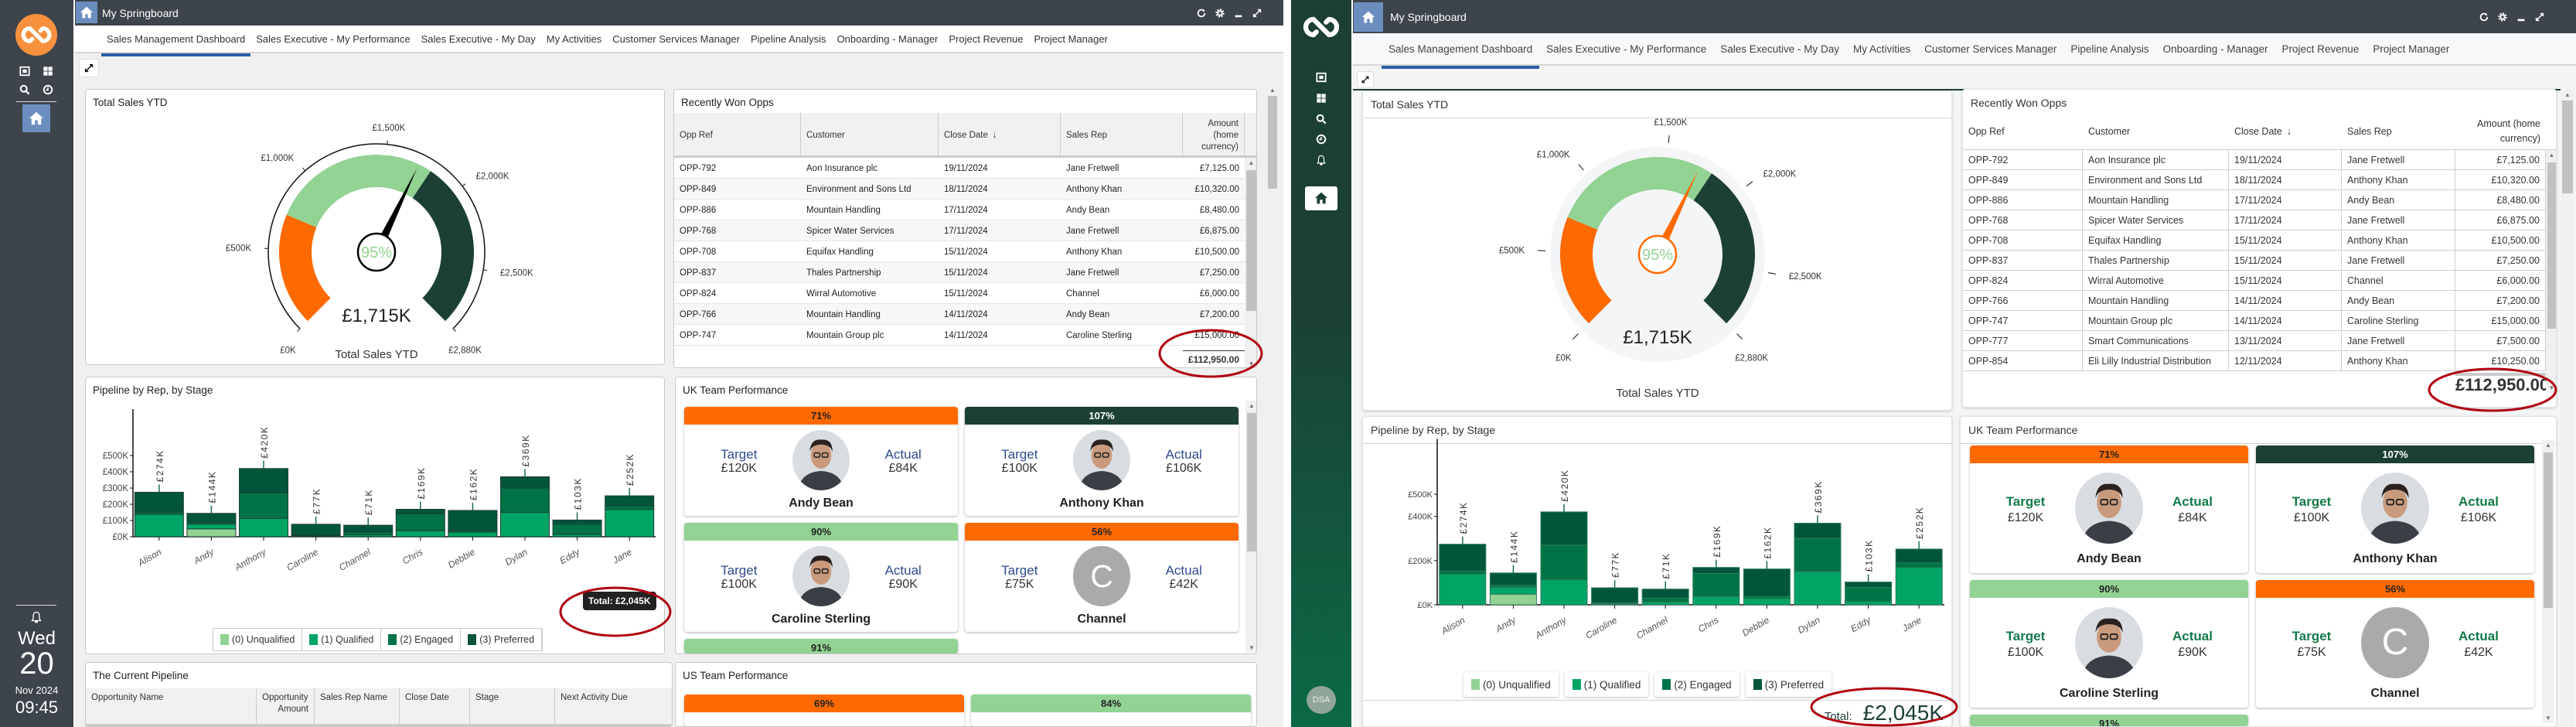 The image size is (2576, 727). What do you see at coordinates (1626, 49) in the screenshot?
I see `tab-sales-executive-my-performance: Sales Executive - My Performance` at bounding box center [1626, 49].